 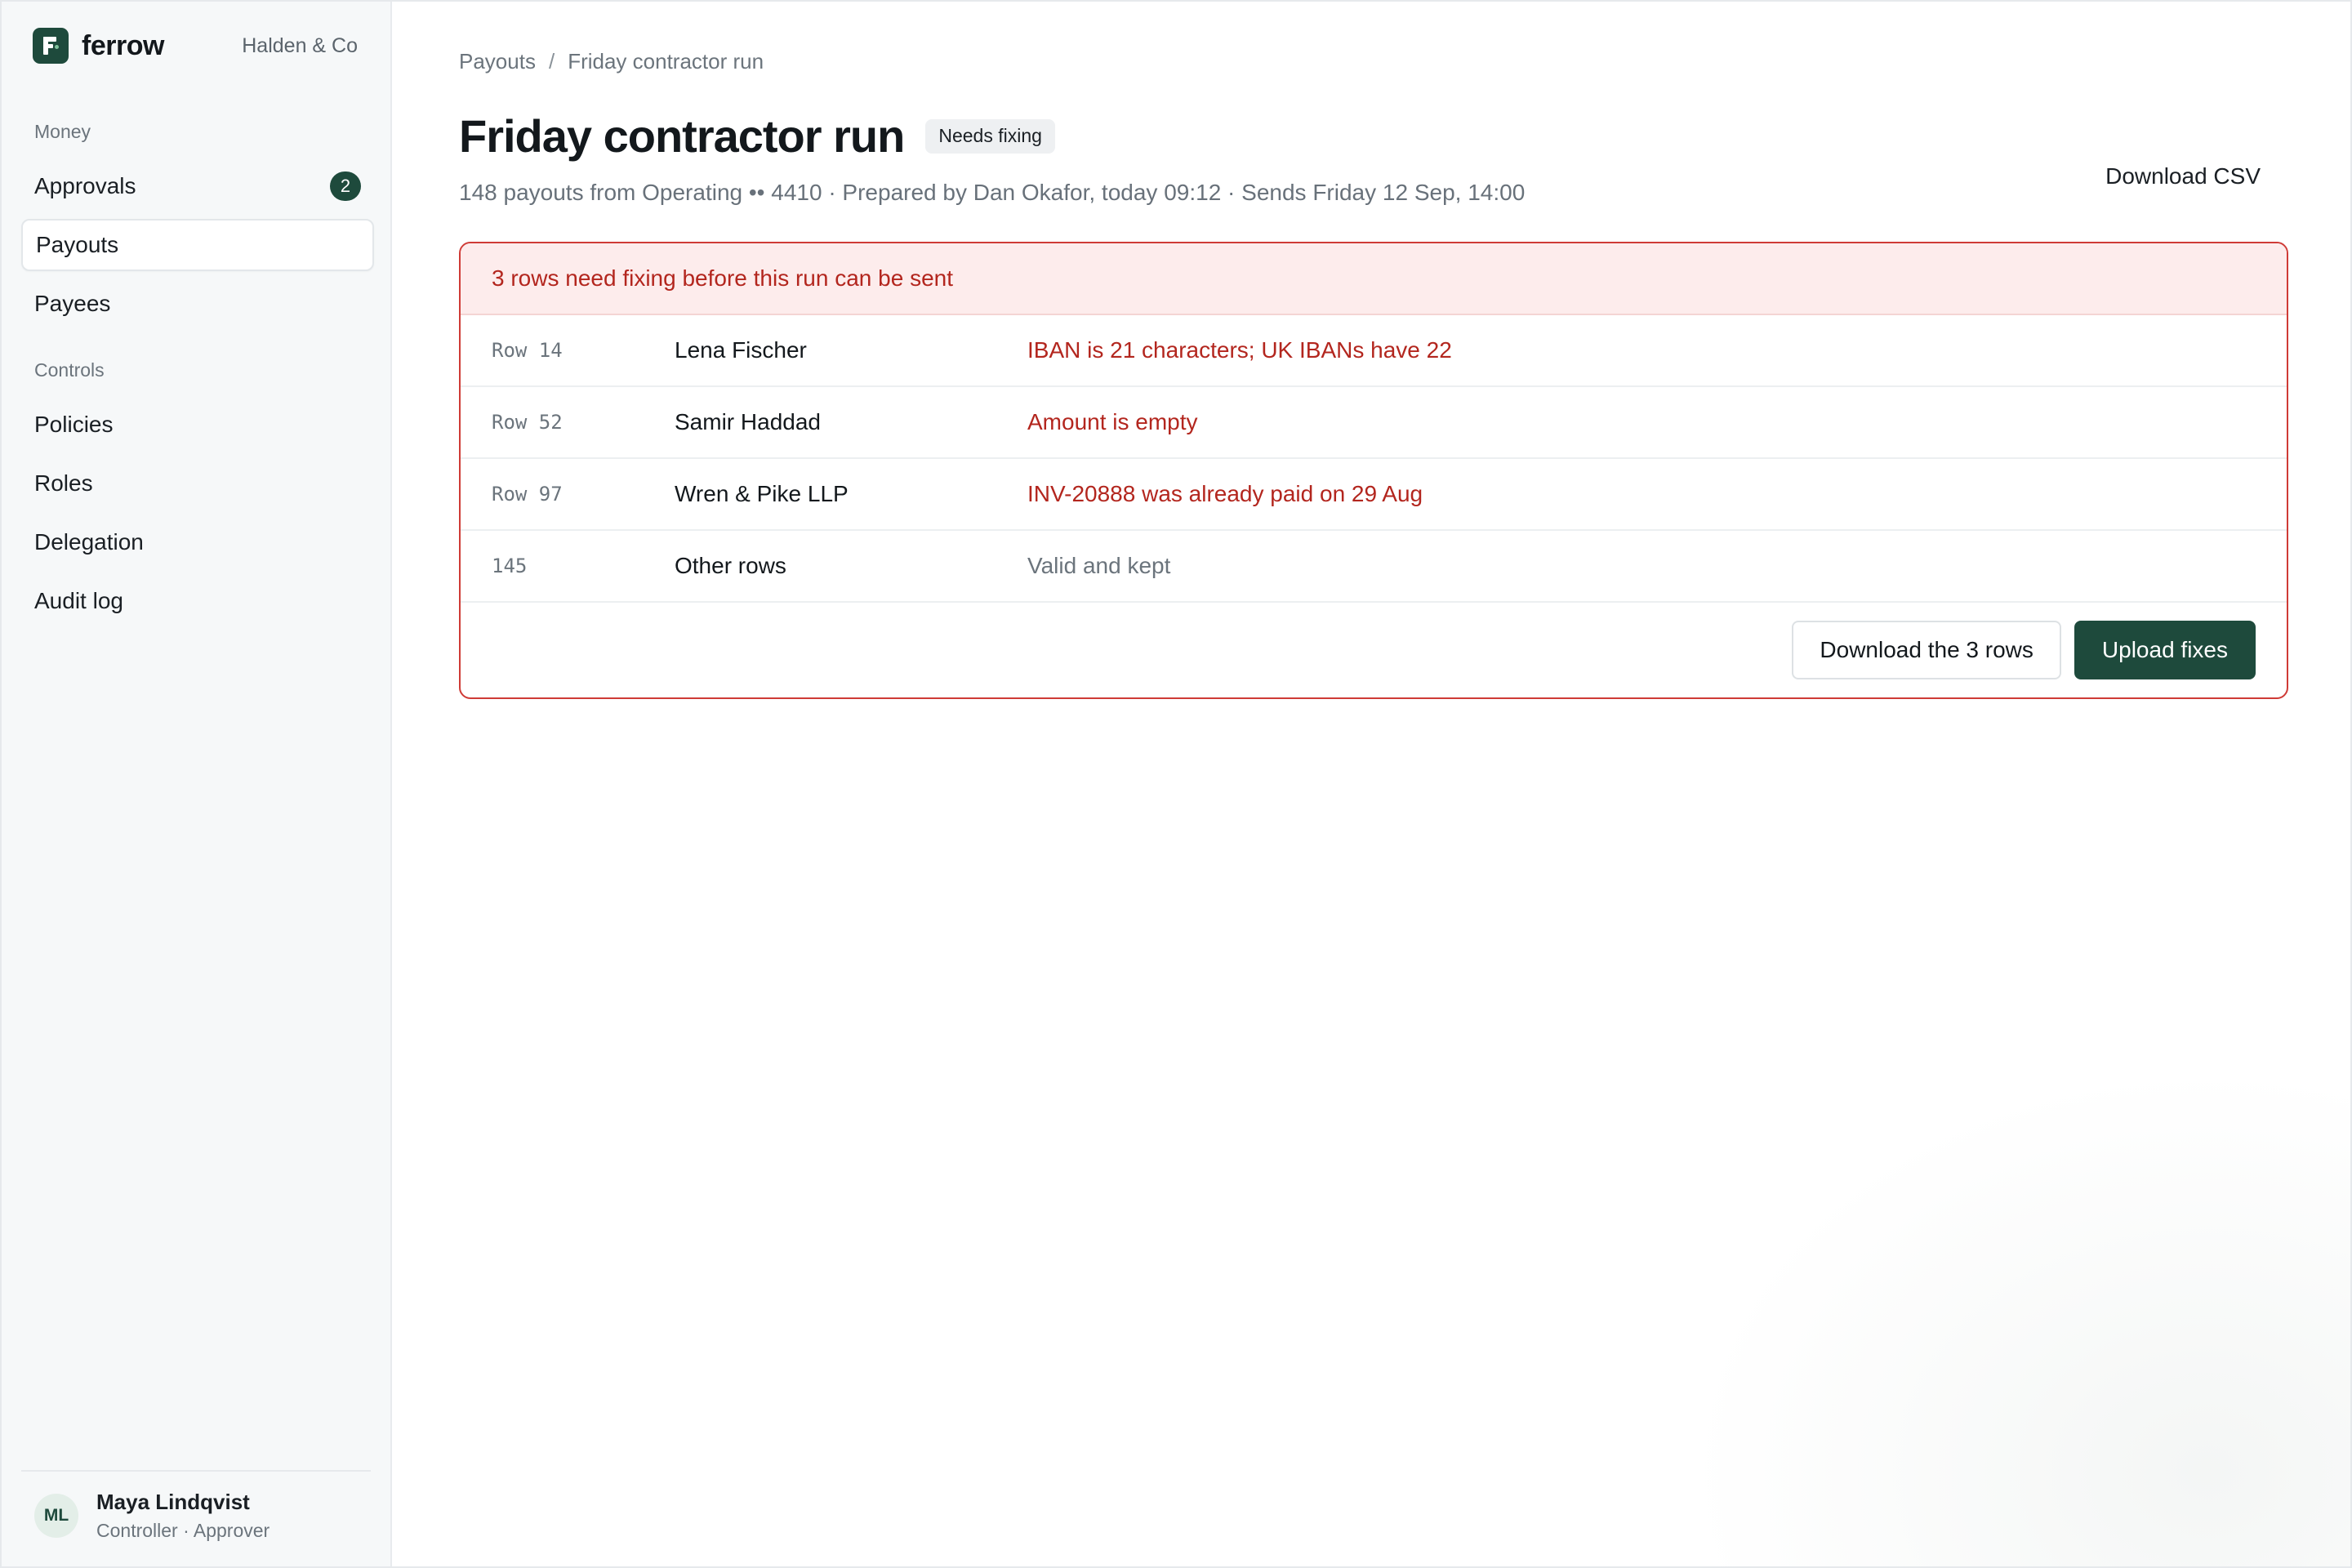 What do you see at coordinates (197, 483) in the screenshot?
I see `sidebar-item-roles: Roles` at bounding box center [197, 483].